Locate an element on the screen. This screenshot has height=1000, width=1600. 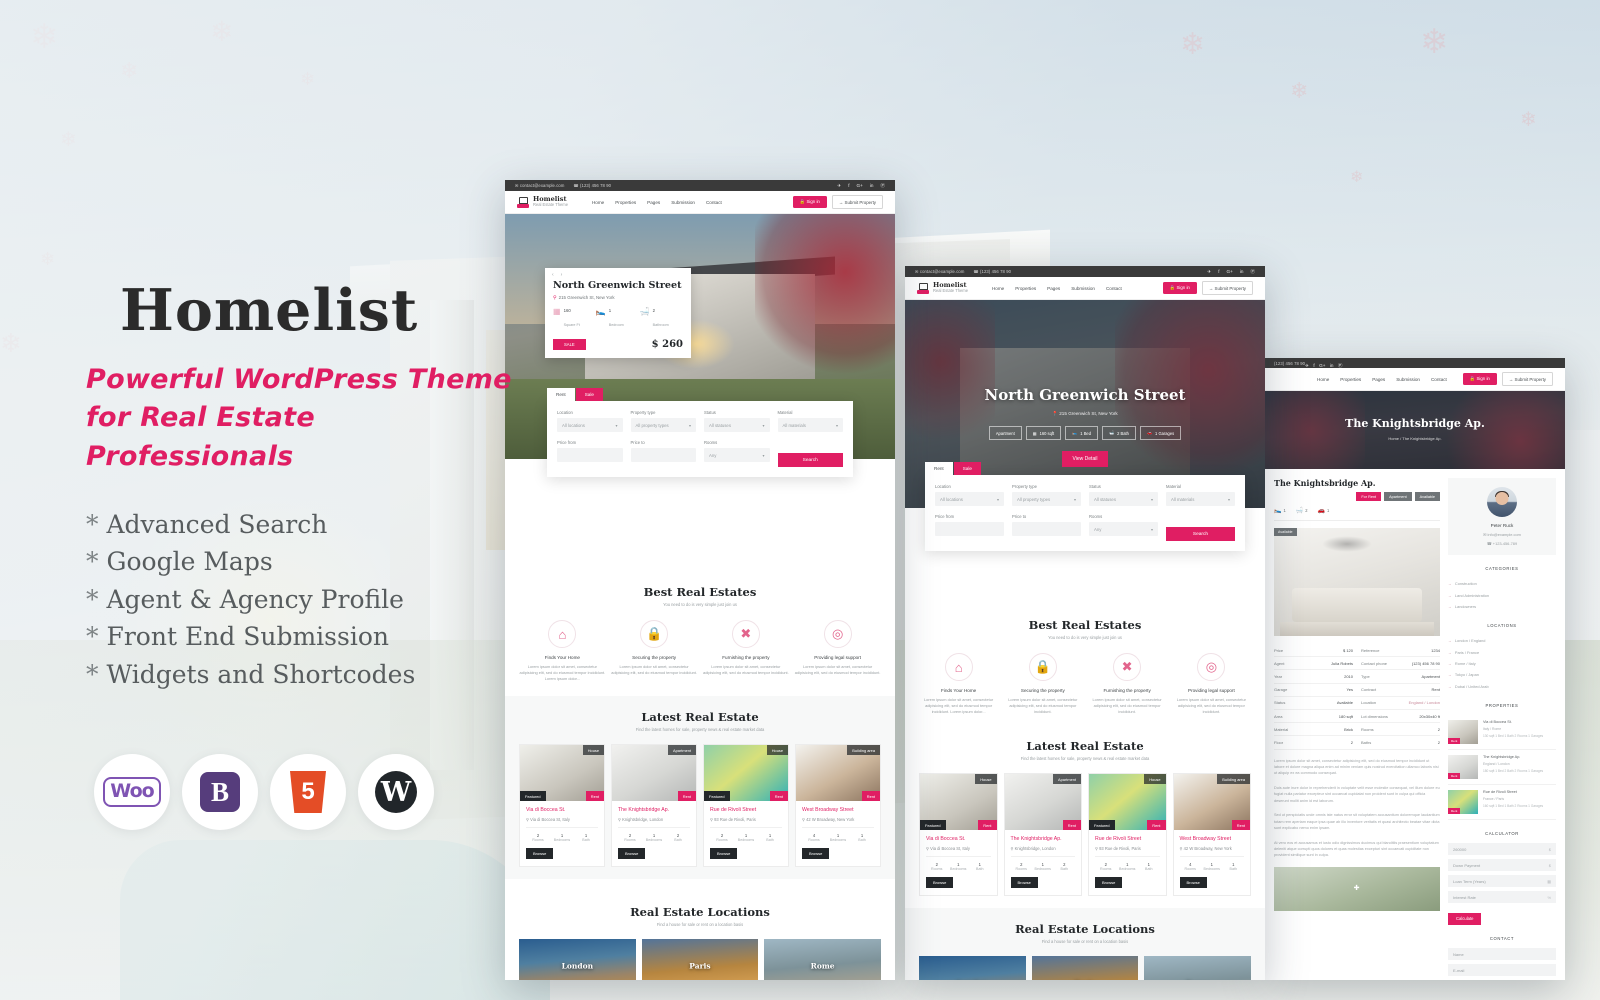
calculate-button: Calculate is located at coordinates (1465, 918).